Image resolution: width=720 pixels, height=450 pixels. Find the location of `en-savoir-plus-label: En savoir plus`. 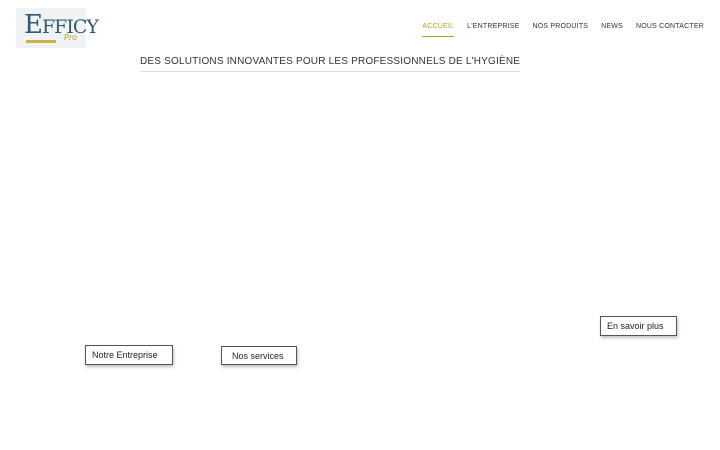

en-savoir-plus-label: En savoir plus is located at coordinates (635, 326).